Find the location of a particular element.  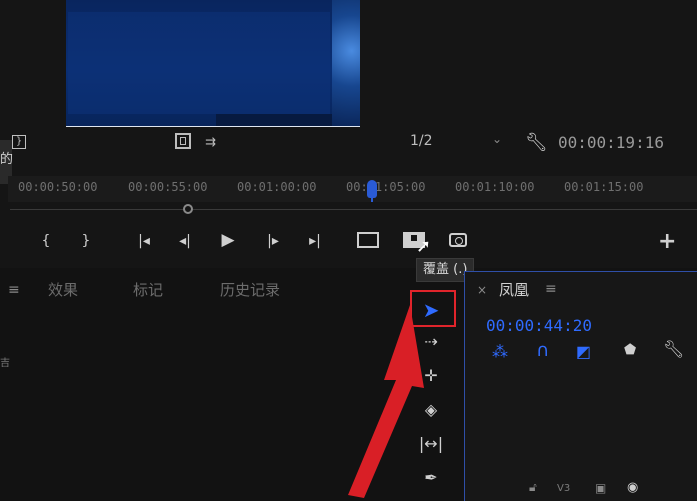

annotation-arrow-icon is located at coordinates (386, 401).